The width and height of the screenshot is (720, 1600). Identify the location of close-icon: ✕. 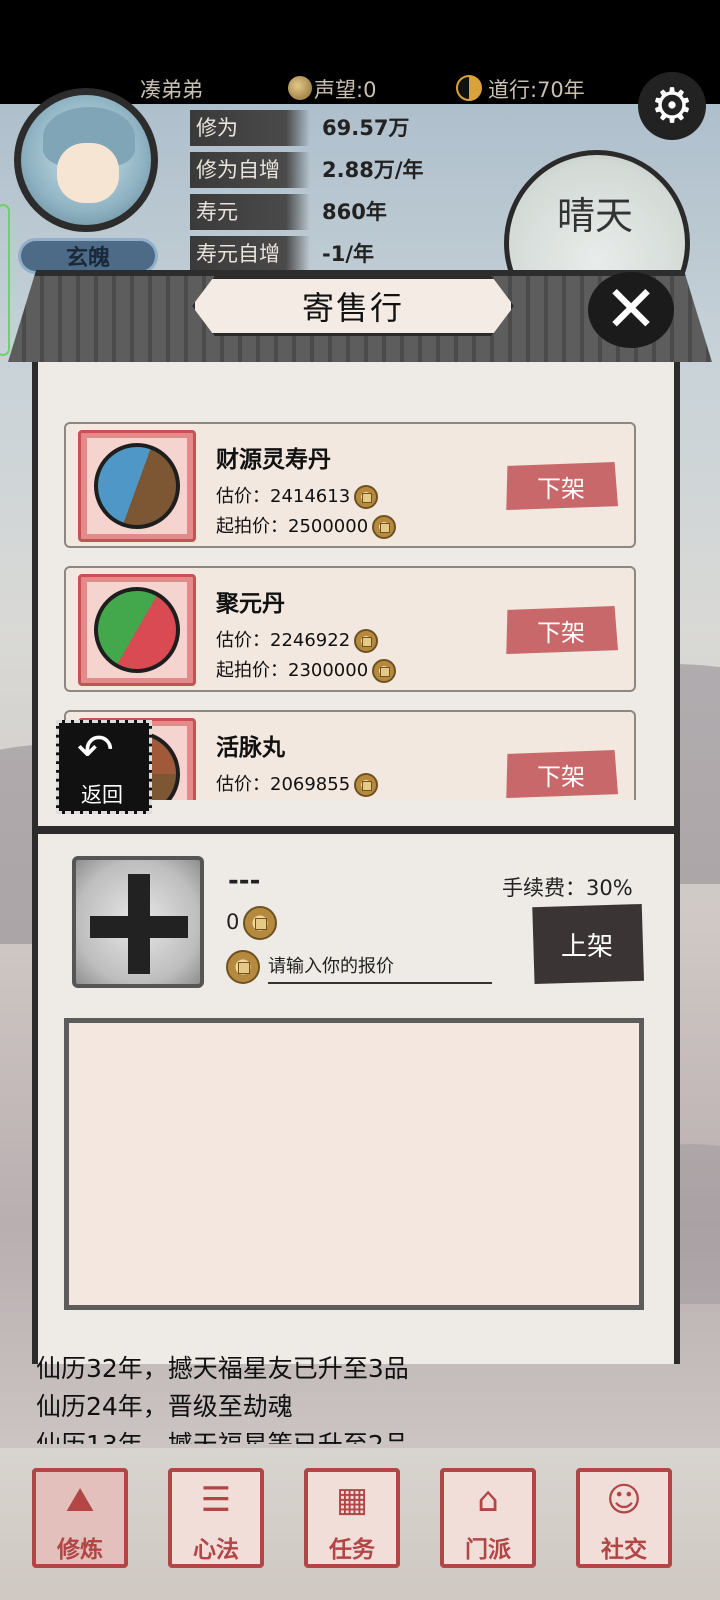
(631, 310).